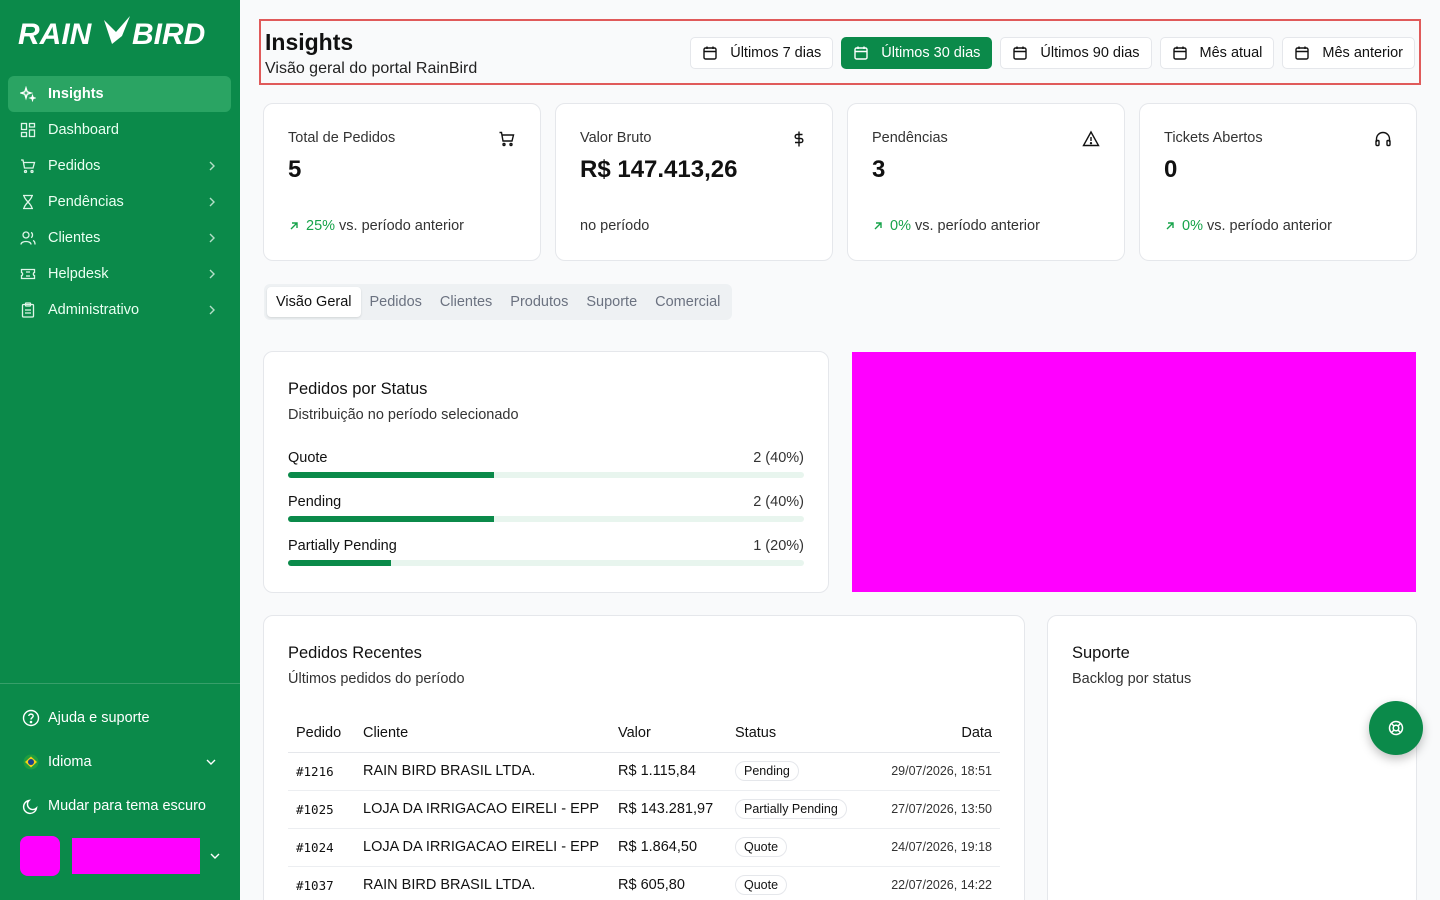 The height and width of the screenshot is (900, 1440). What do you see at coordinates (120, 806) in the screenshot?
I see `dark-theme-toggle: Mudar para tema escuro` at bounding box center [120, 806].